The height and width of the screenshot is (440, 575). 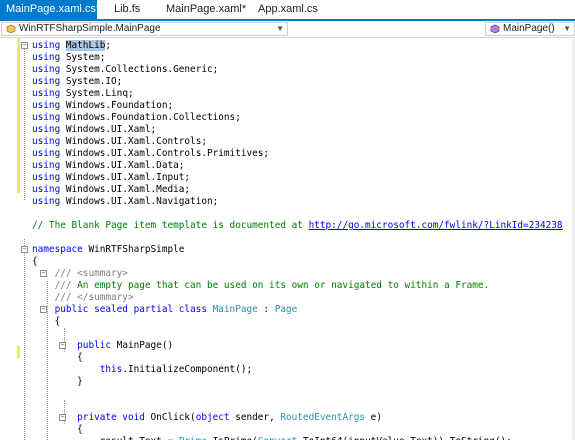 I want to click on code-token: ///, so click(x=66, y=285).